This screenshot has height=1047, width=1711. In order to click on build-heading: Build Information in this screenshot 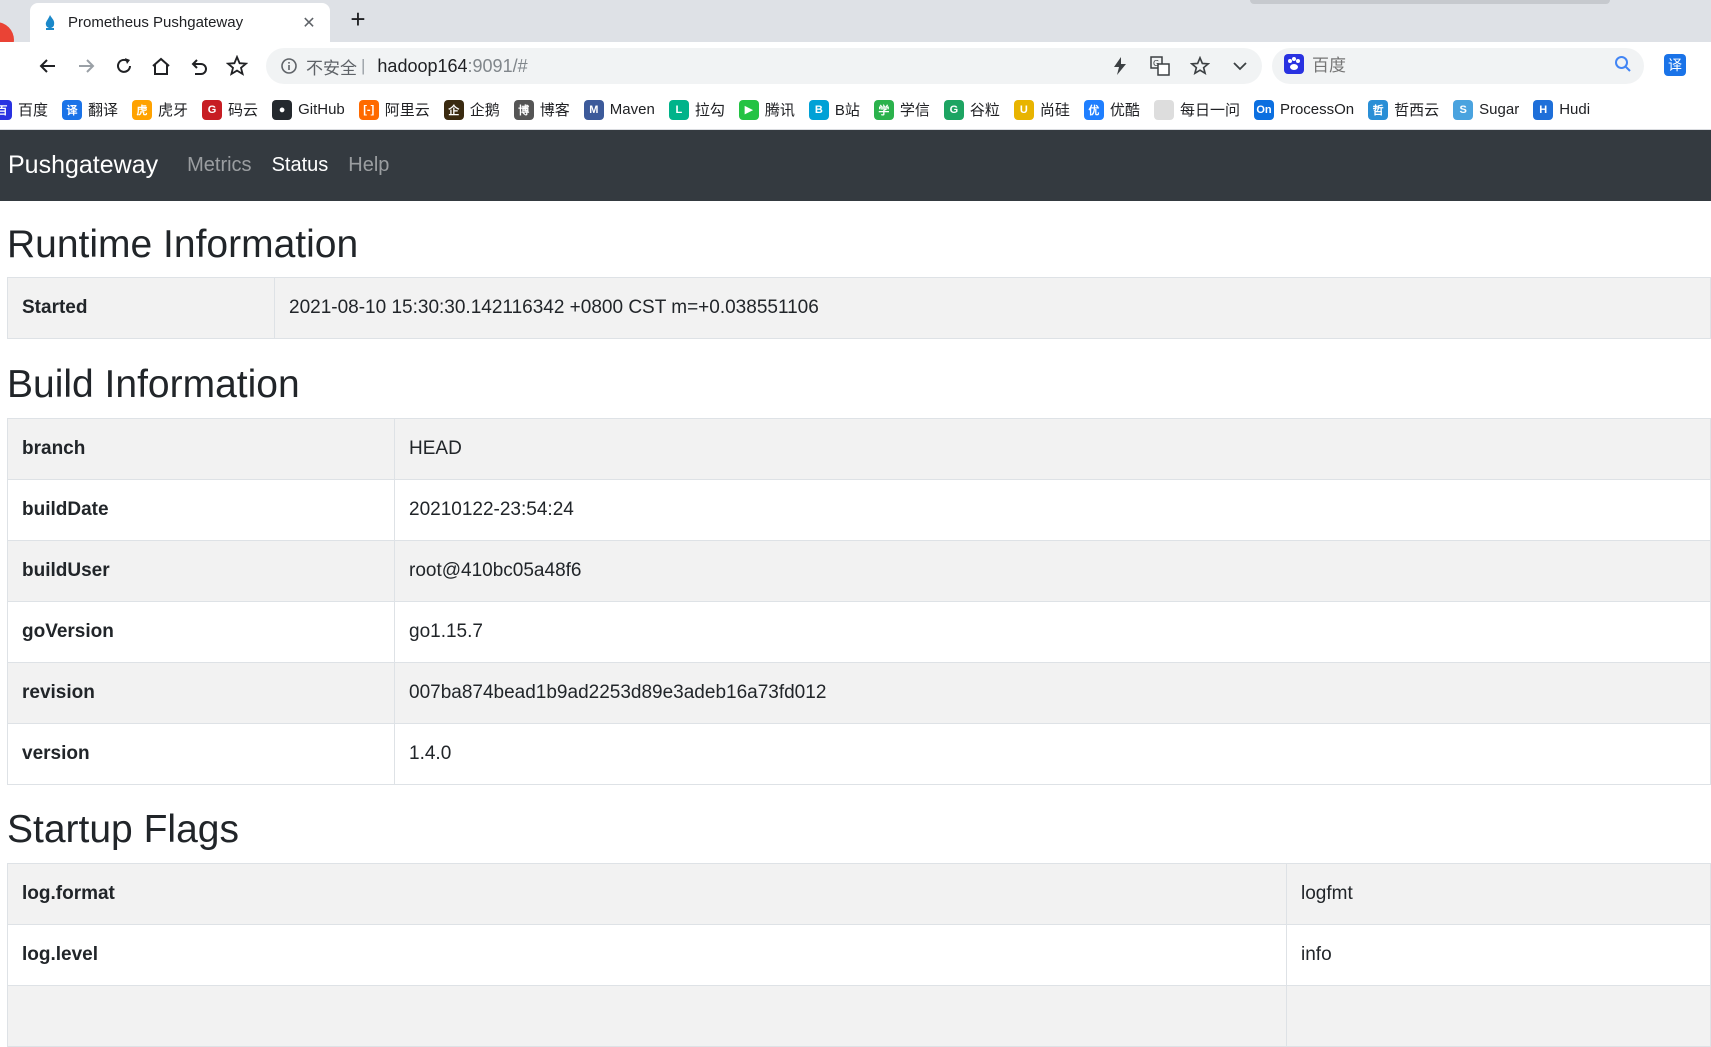, I will do `click(153, 384)`.